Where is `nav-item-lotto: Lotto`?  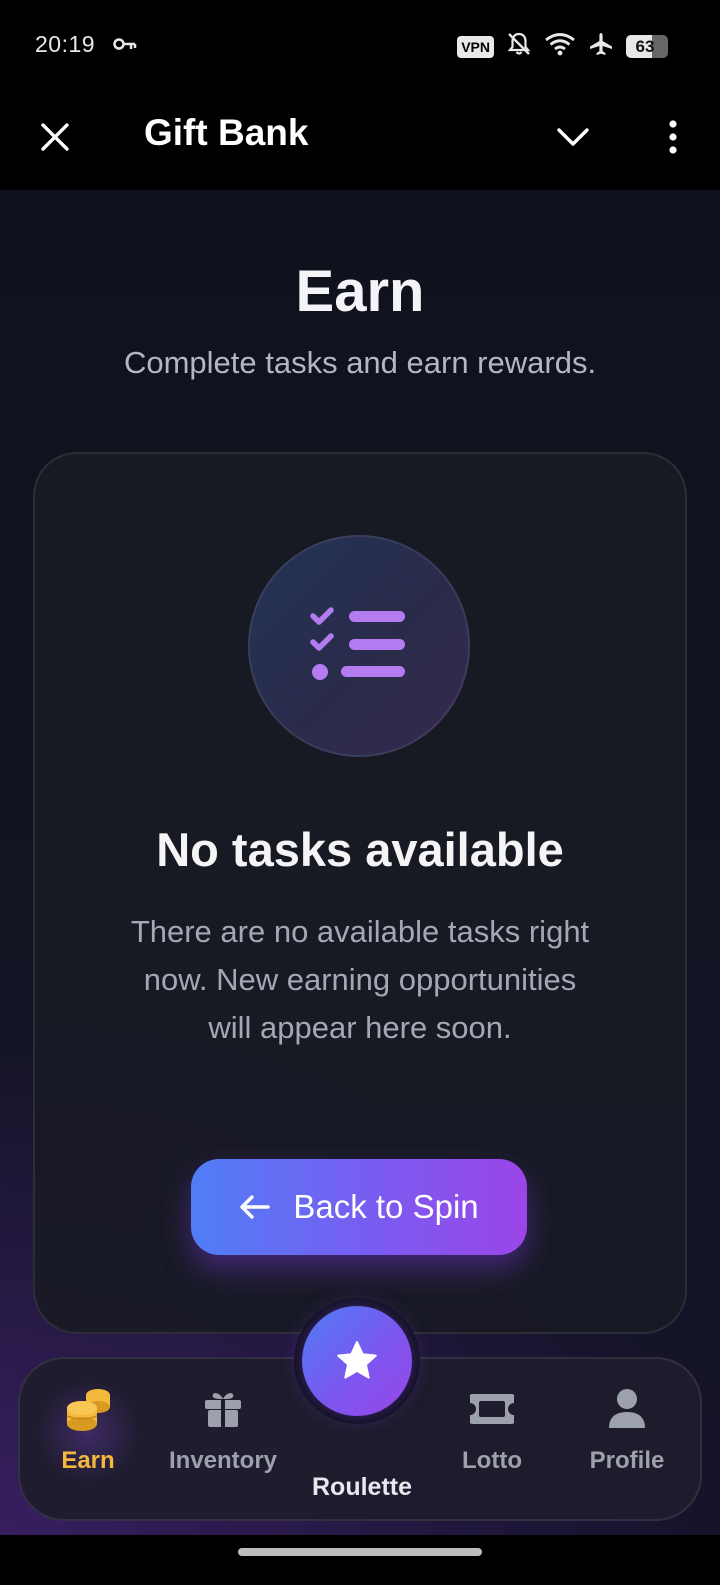 nav-item-lotto: Lotto is located at coordinates (492, 1441).